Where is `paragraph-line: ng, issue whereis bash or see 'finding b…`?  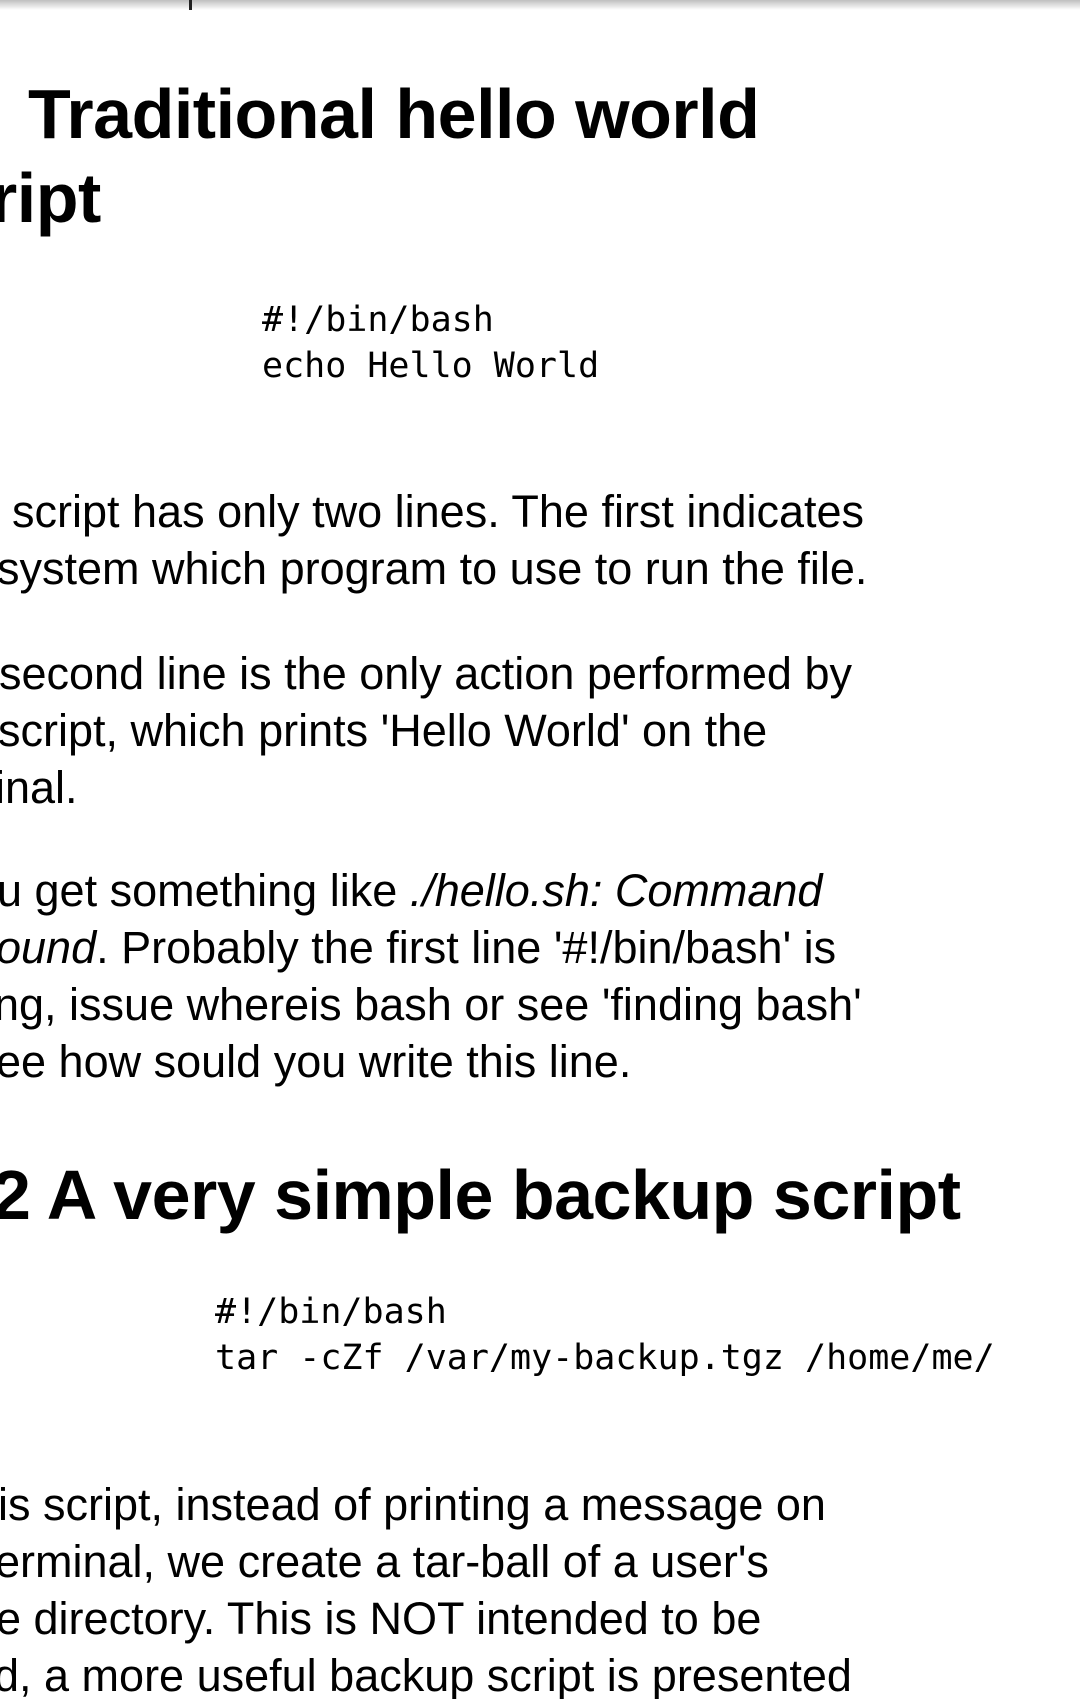
paragraph-line: ng, issue whereis bash or see 'finding b… is located at coordinates (431, 1004).